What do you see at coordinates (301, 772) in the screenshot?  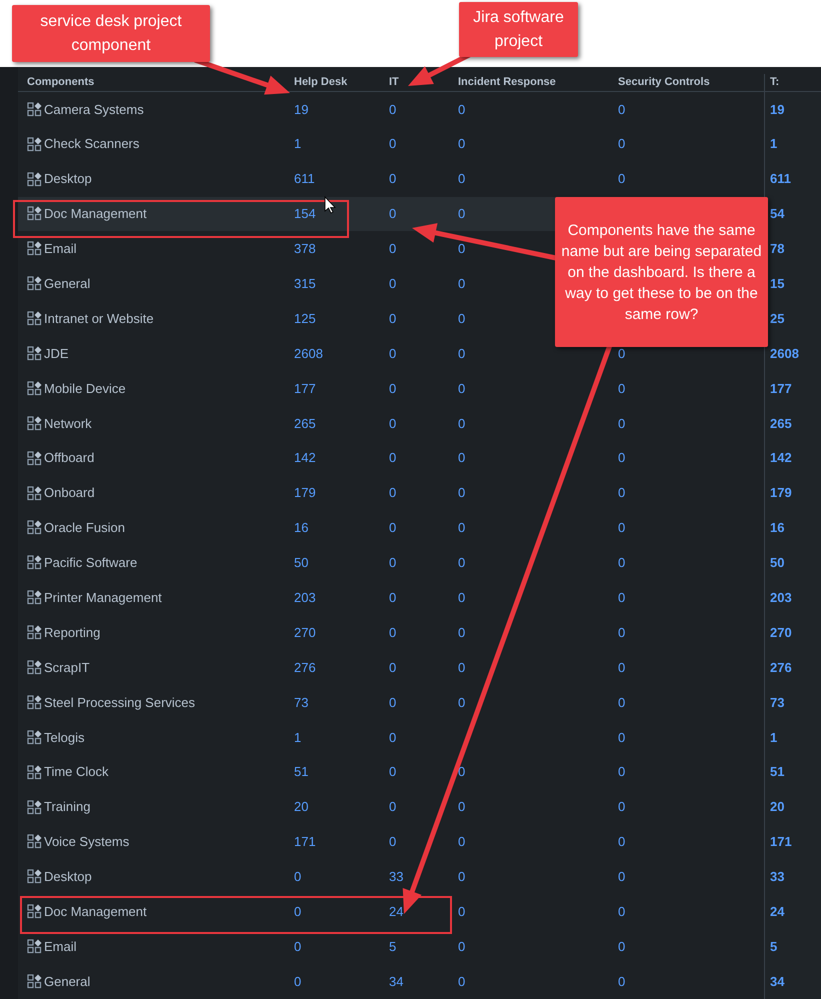 I see `count-link: 51` at bounding box center [301, 772].